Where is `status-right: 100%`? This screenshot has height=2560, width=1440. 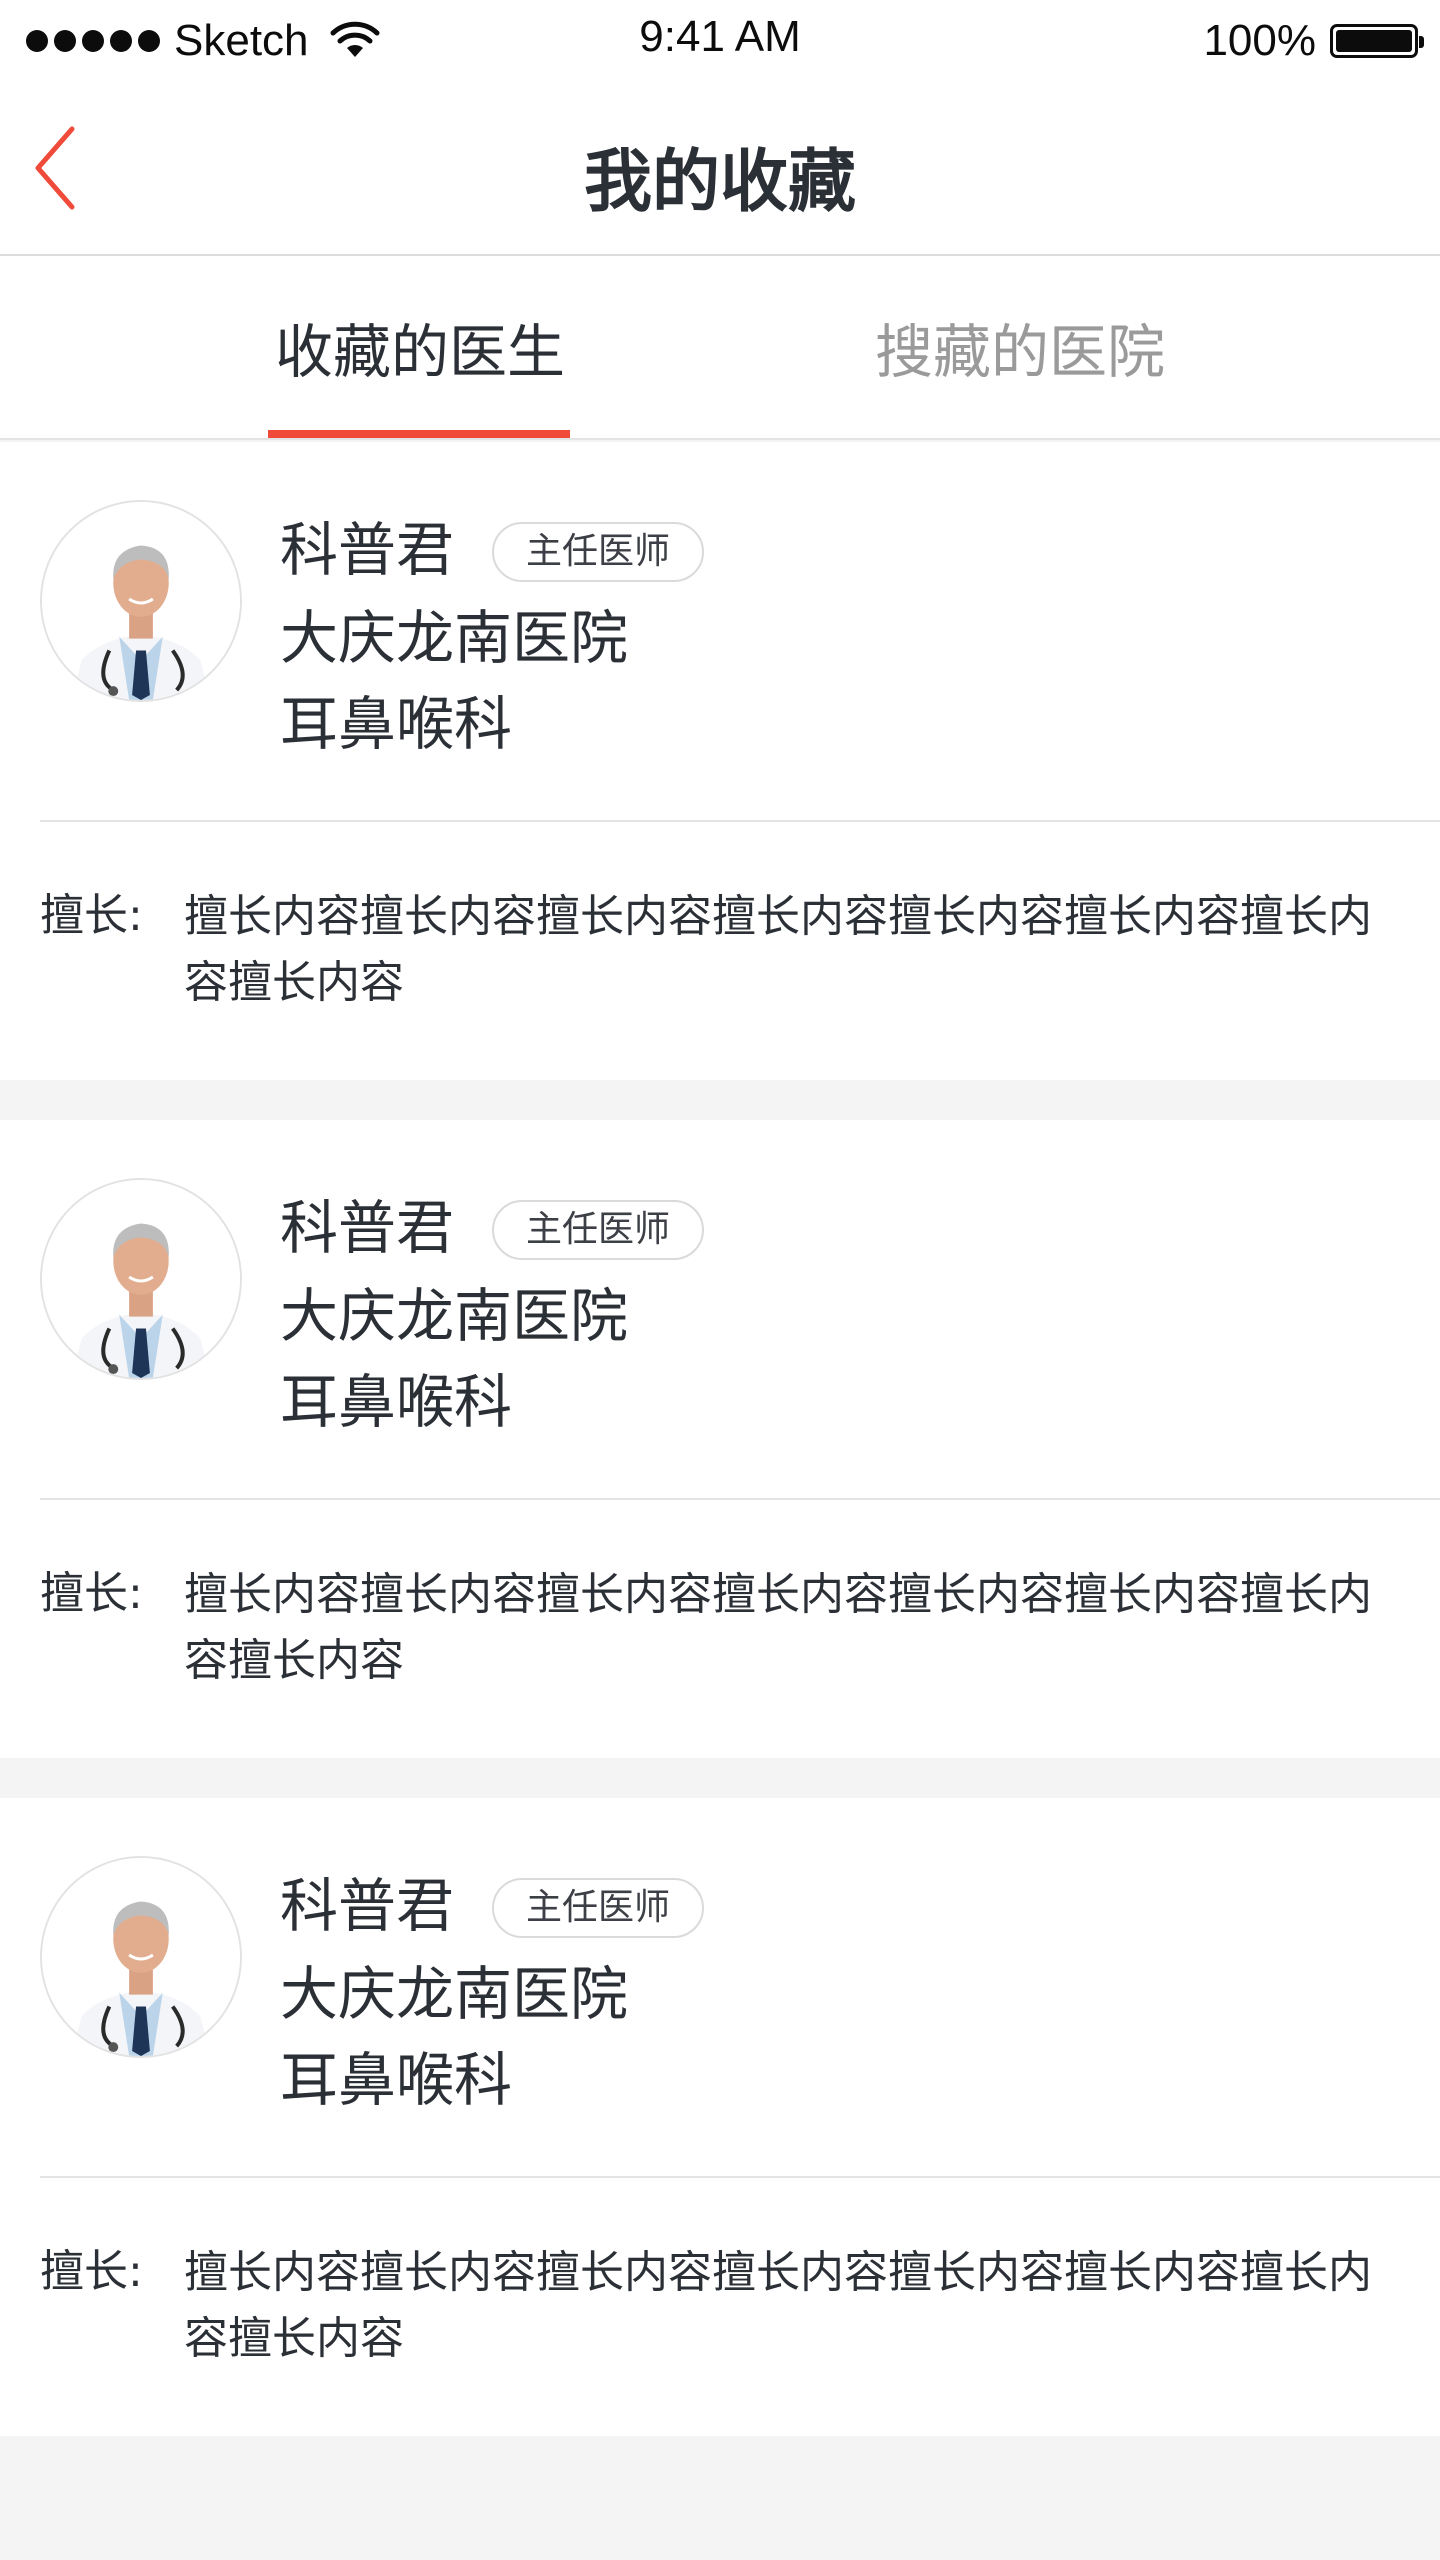
status-right: 100% is located at coordinates (1313, 41).